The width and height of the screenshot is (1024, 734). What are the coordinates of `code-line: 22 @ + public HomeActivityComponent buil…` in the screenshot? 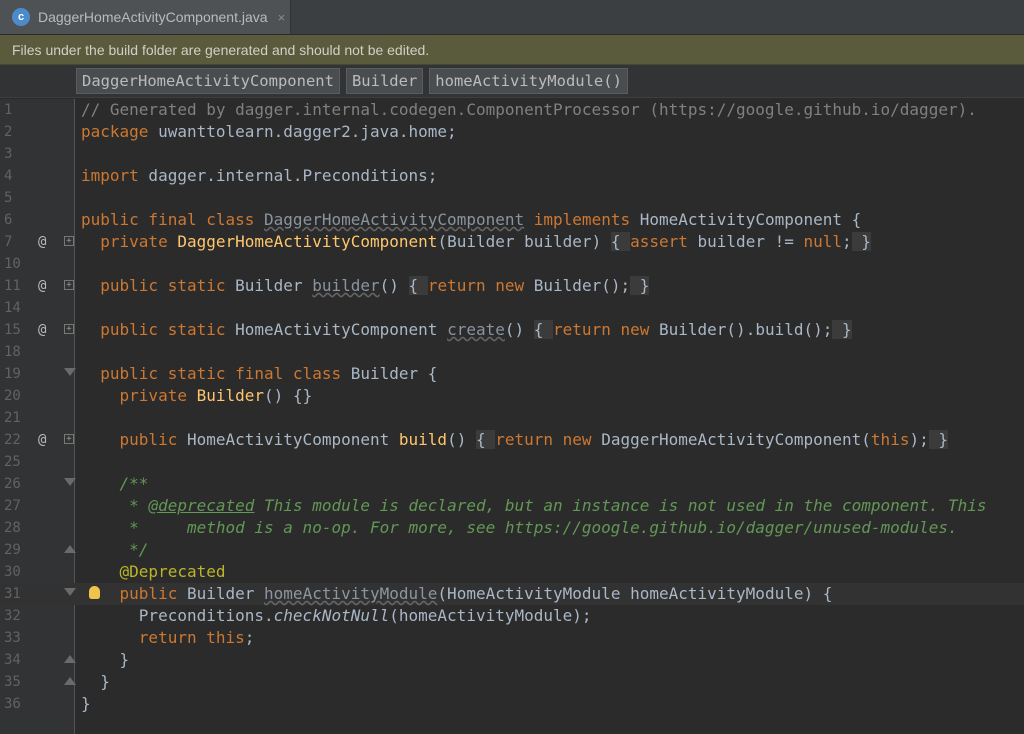 It's located at (512, 440).